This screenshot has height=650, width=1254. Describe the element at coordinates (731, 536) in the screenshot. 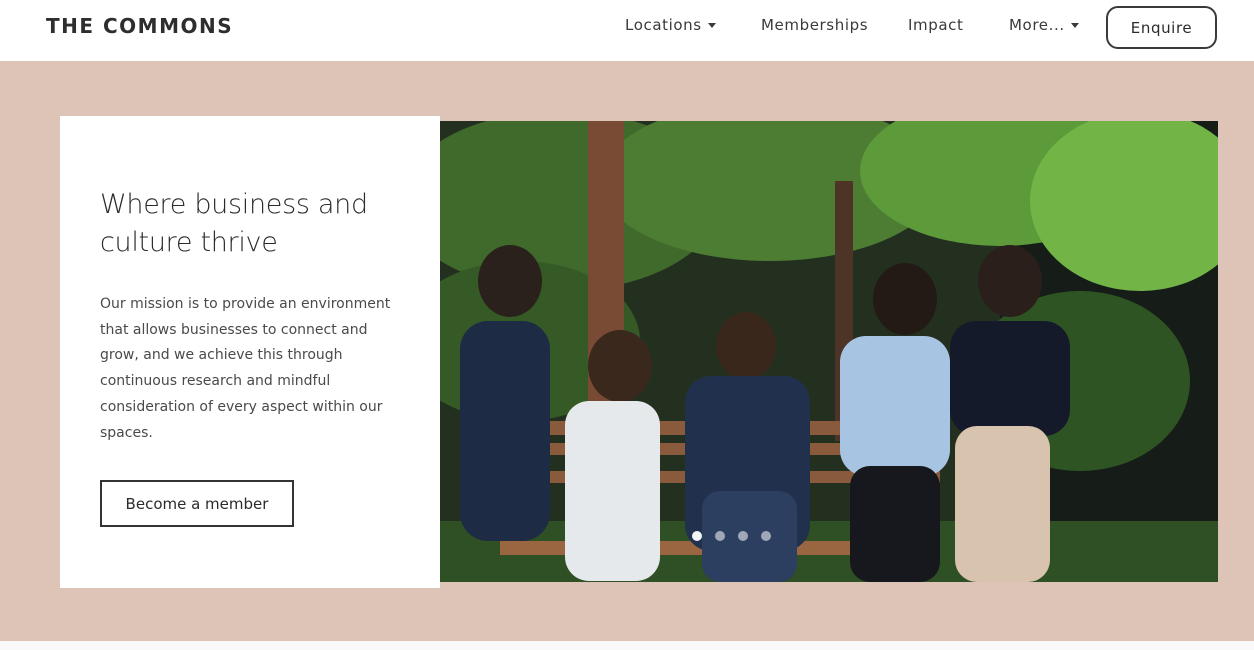

I see `carousel-dots` at that location.